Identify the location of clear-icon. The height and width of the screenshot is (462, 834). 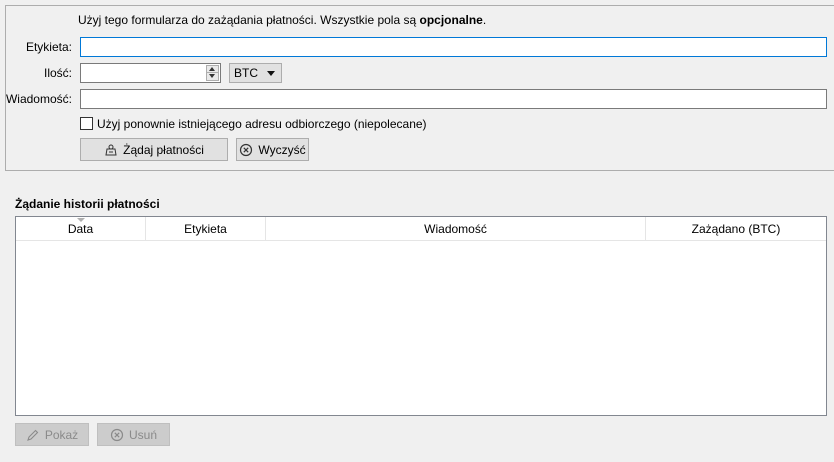
(246, 150).